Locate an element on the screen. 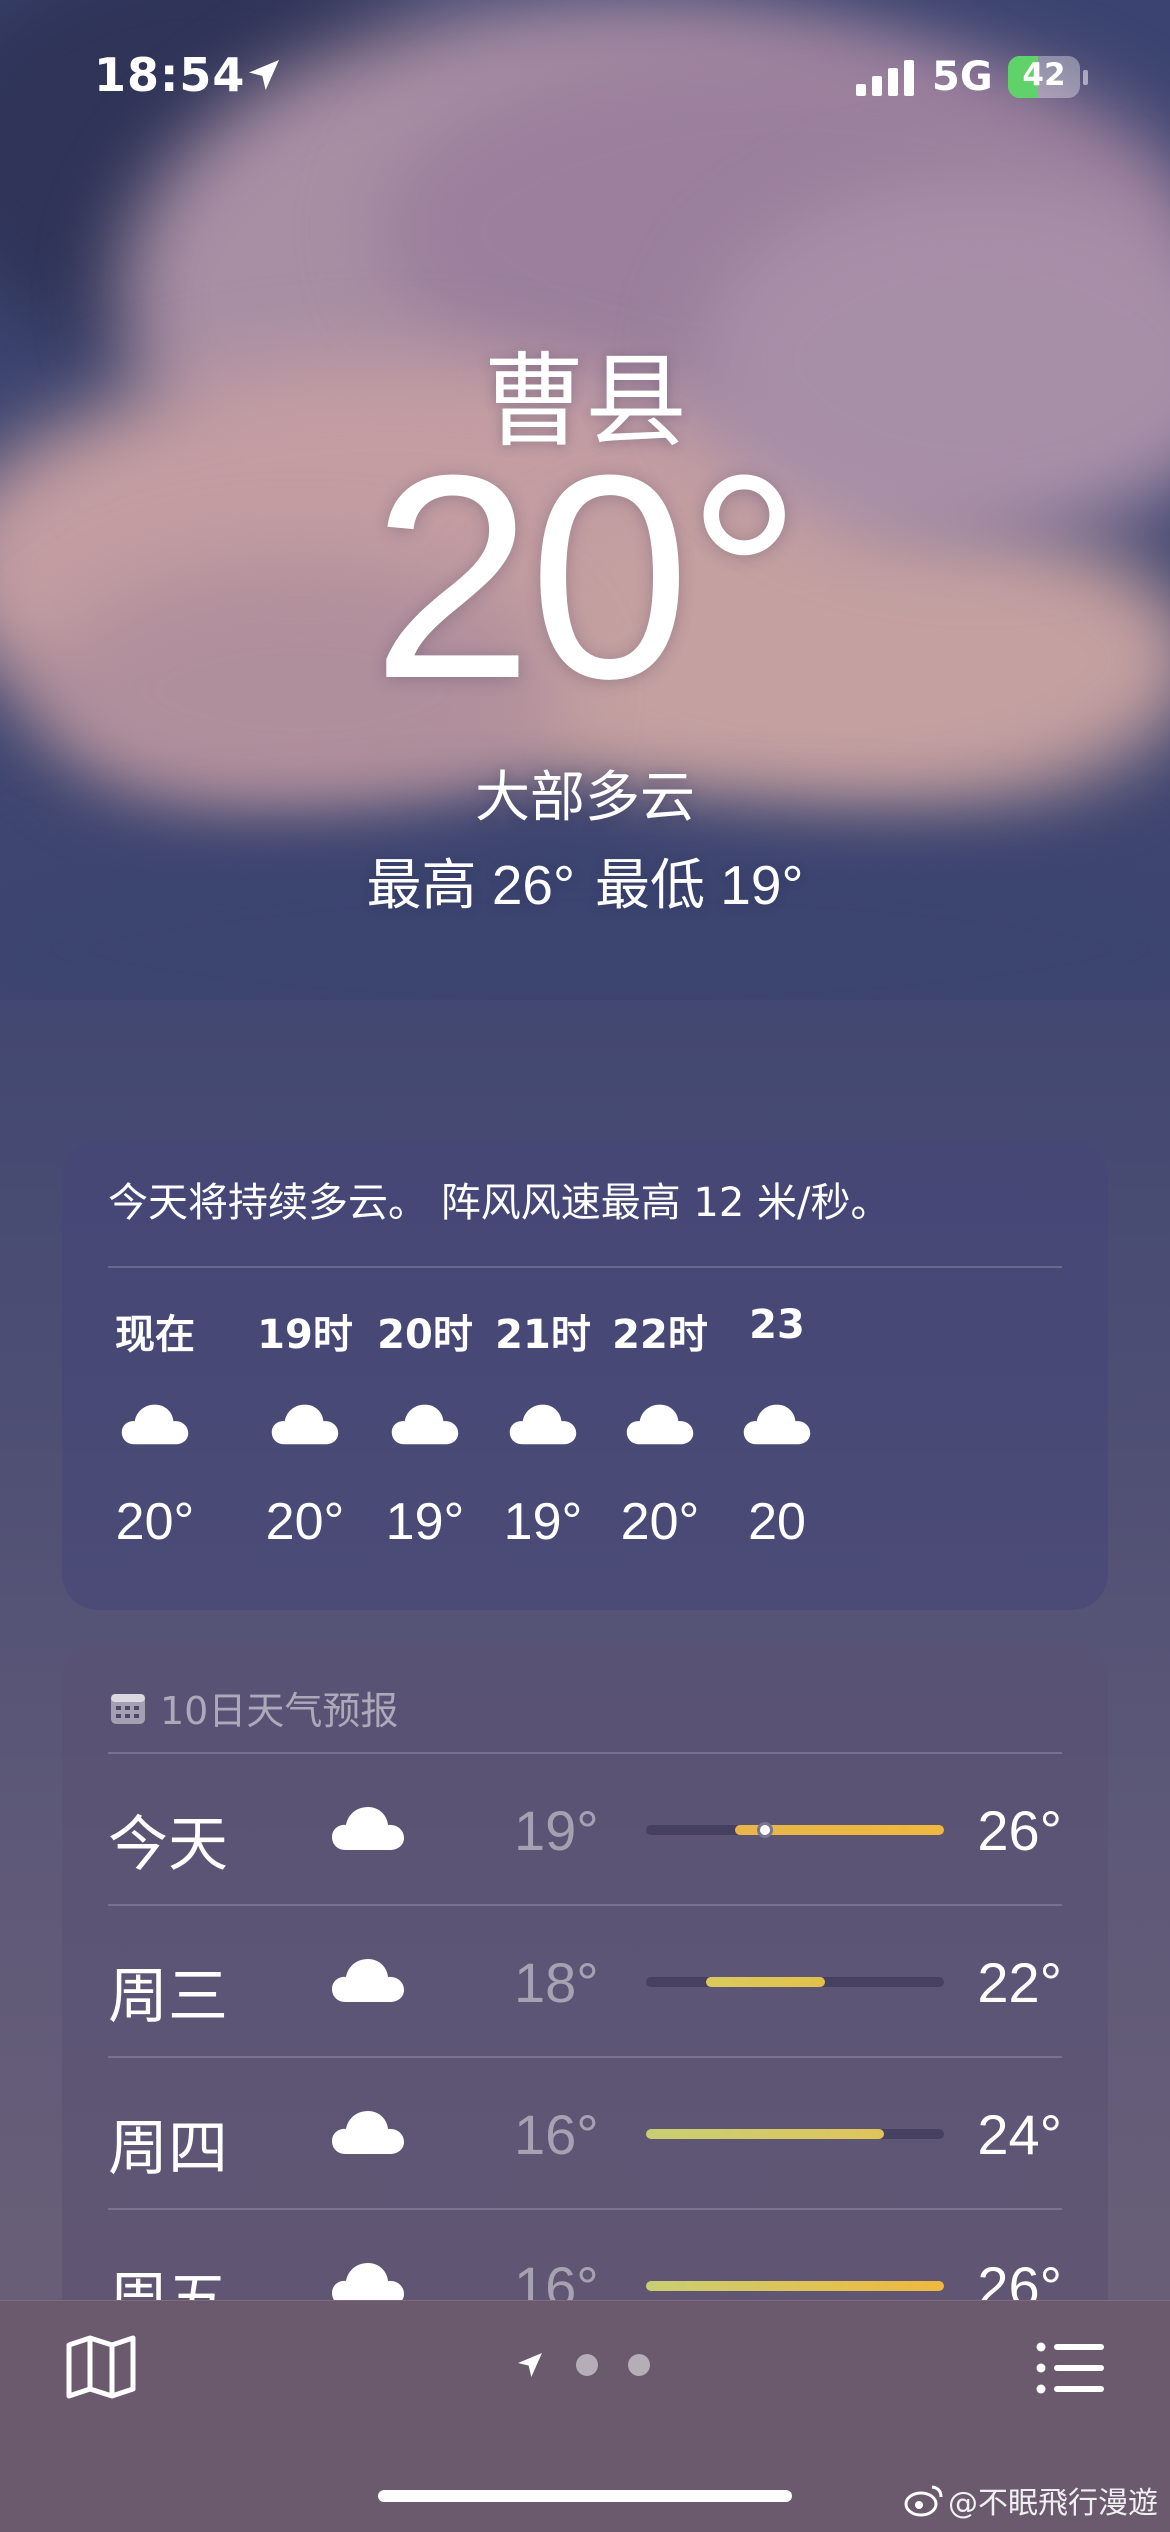 This screenshot has width=1170, height=2532. battery-icon: 42 is located at coordinates (1044, 77).